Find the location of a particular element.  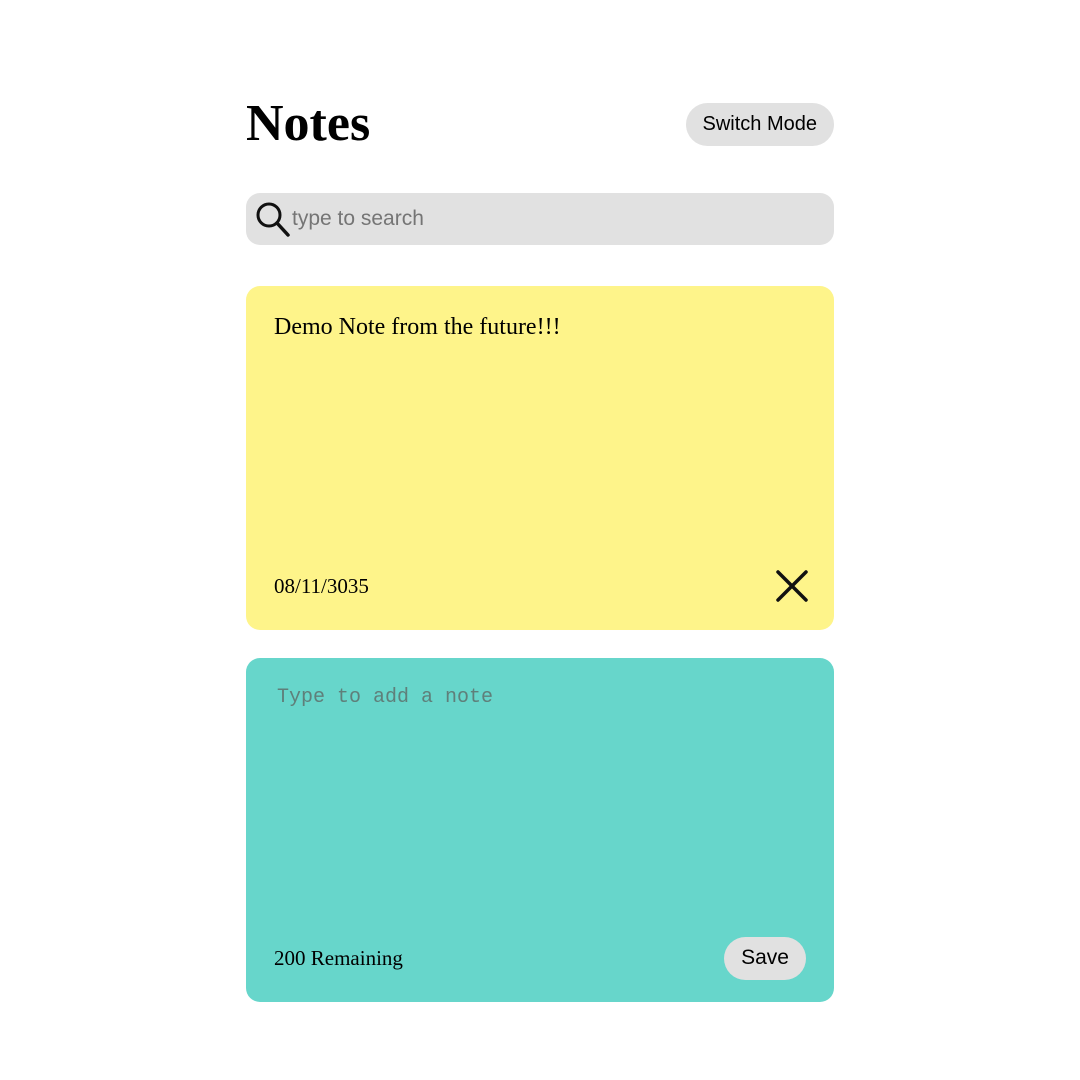

header: Notes Switch Mode is located at coordinates (540, 124).